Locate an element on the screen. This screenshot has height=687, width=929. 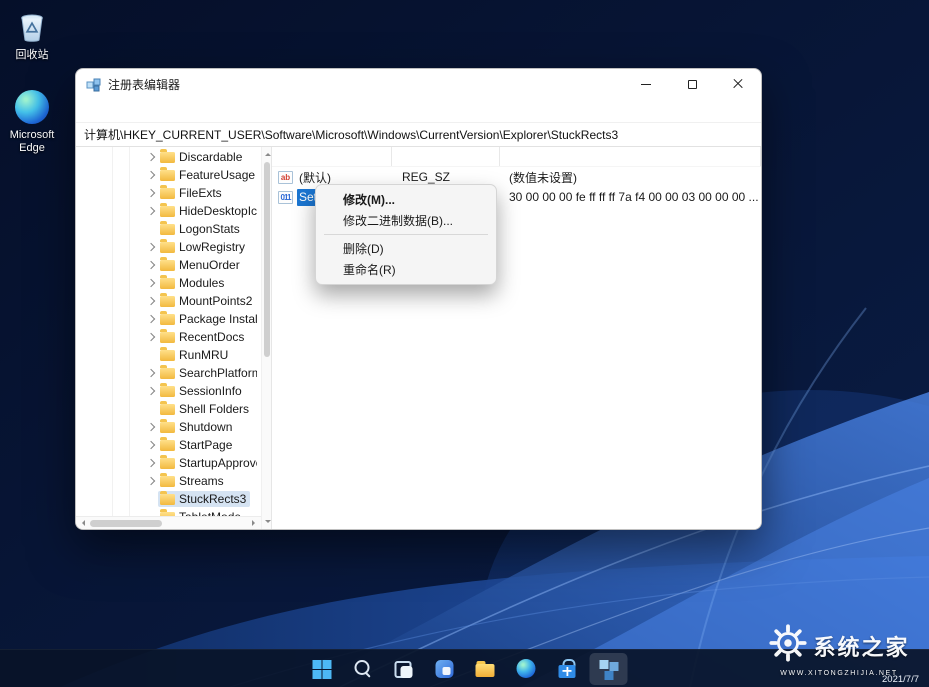
tree-item: Shutdown is located at coordinates (168, 427).